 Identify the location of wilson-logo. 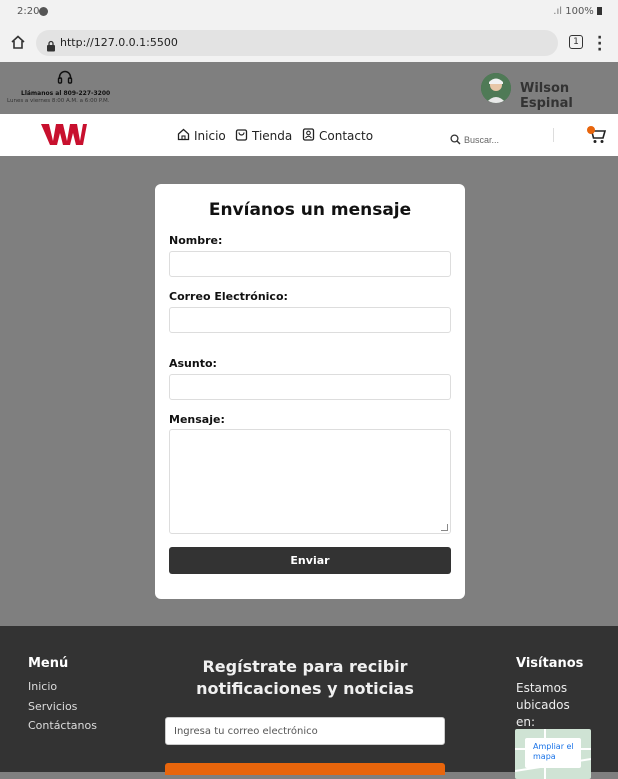
(65, 137).